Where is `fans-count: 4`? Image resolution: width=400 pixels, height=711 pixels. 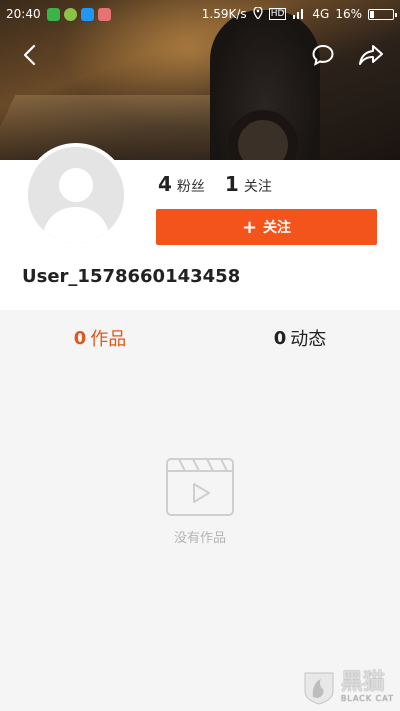 fans-count: 4 is located at coordinates (165, 184).